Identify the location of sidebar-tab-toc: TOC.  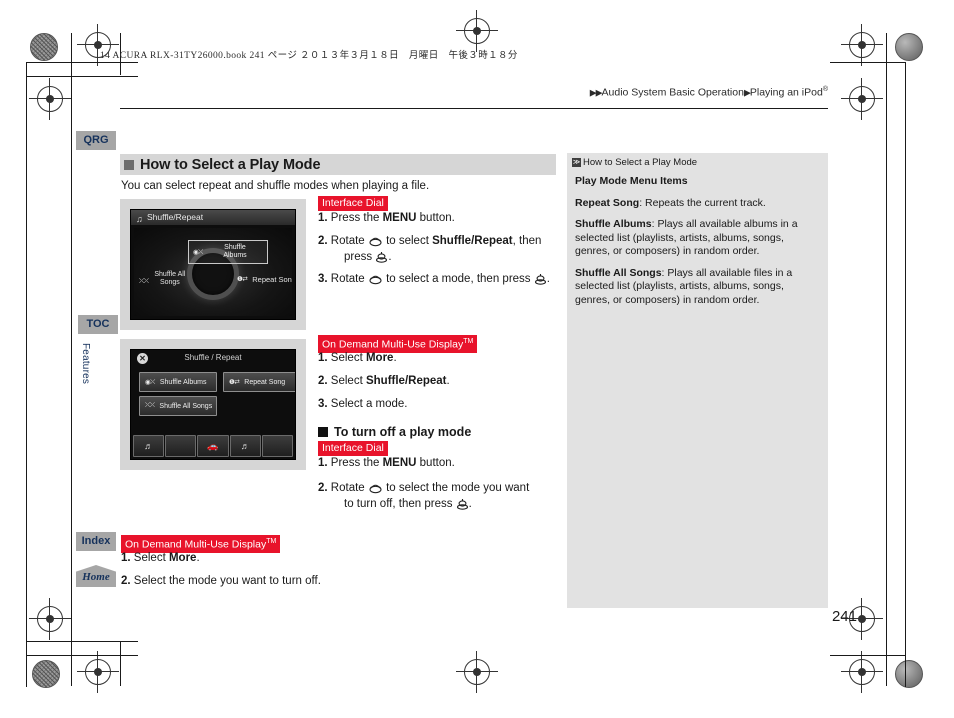
(98, 324).